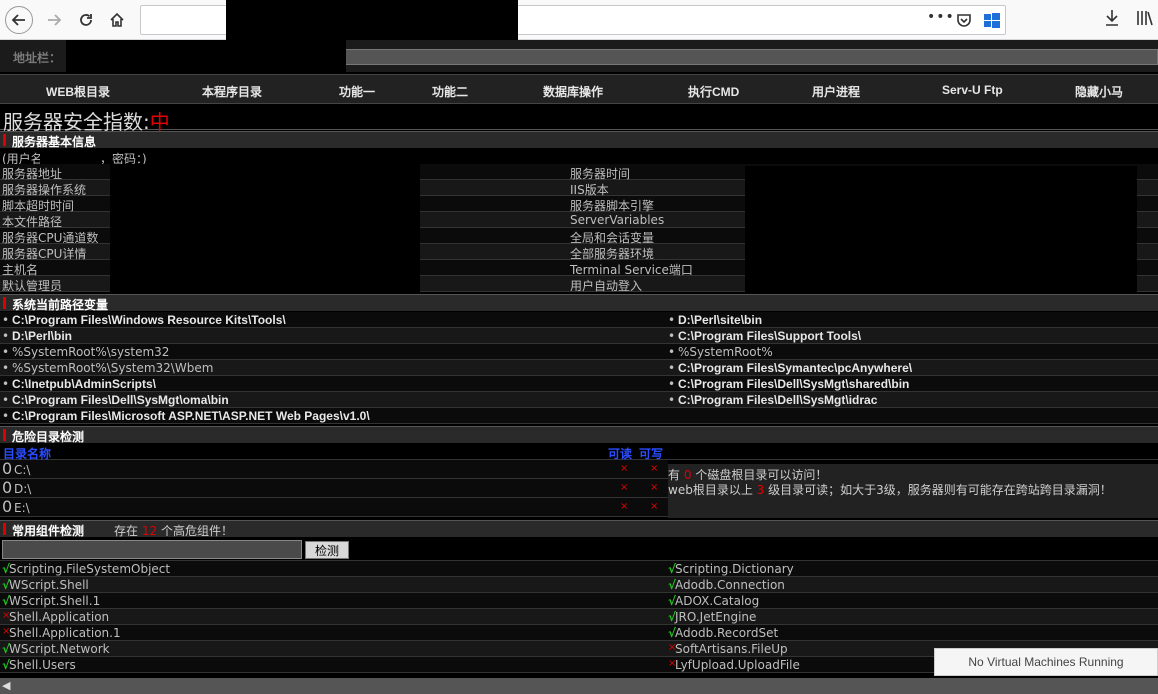 This screenshot has height=694, width=1158. I want to click on info-label: 用户自动登入, so click(606, 286).